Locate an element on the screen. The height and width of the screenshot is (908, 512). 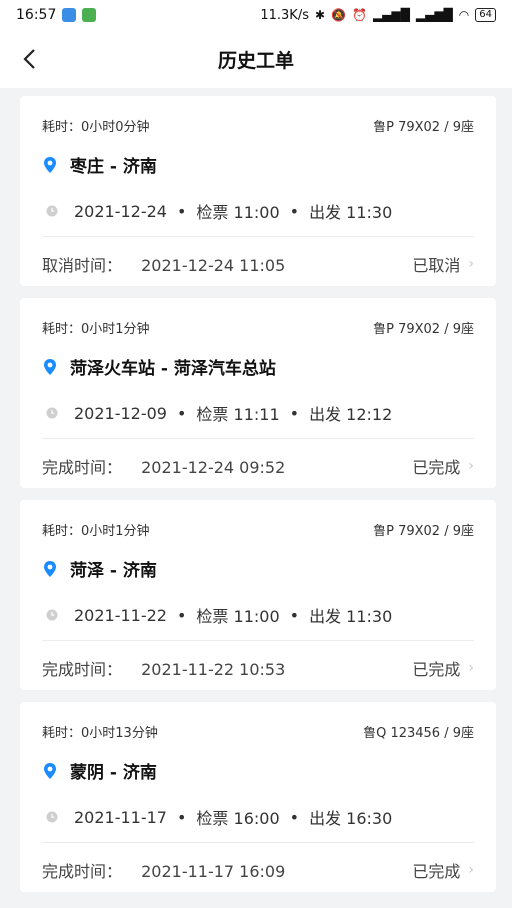
net-speed: 11.3K/s is located at coordinates (284, 15).